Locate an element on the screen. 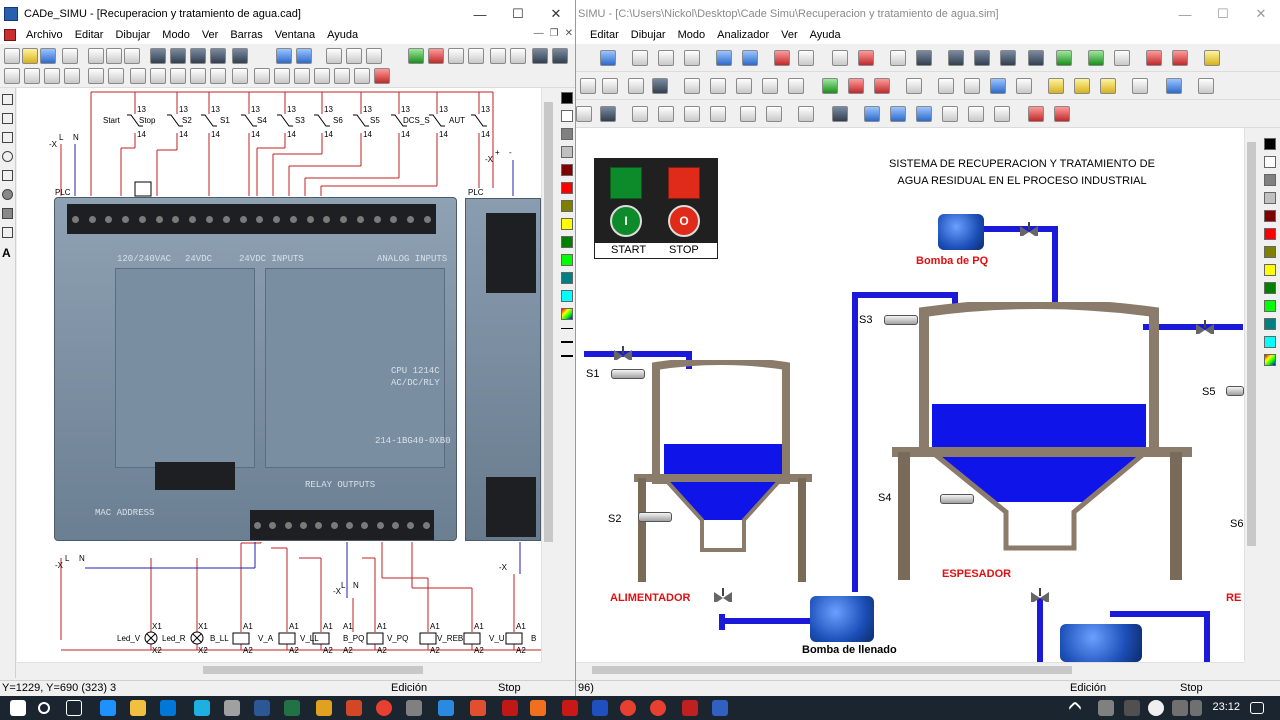  zoom-fit-icon is located at coordinates (560, 56).